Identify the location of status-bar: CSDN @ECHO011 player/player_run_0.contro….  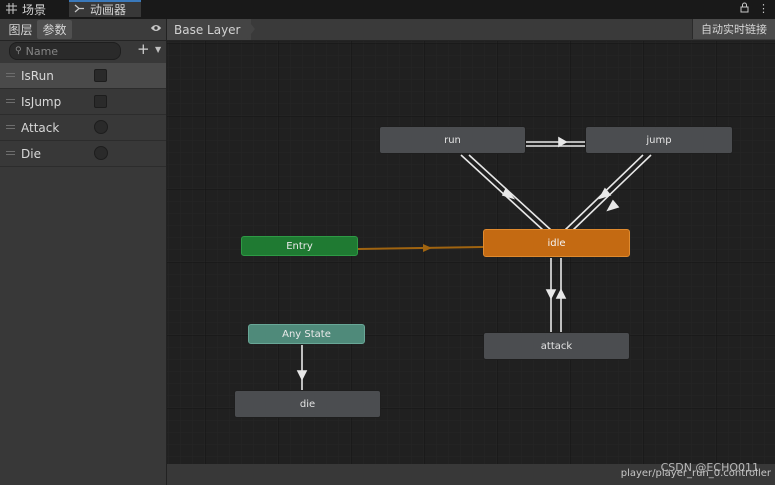
(471, 473).